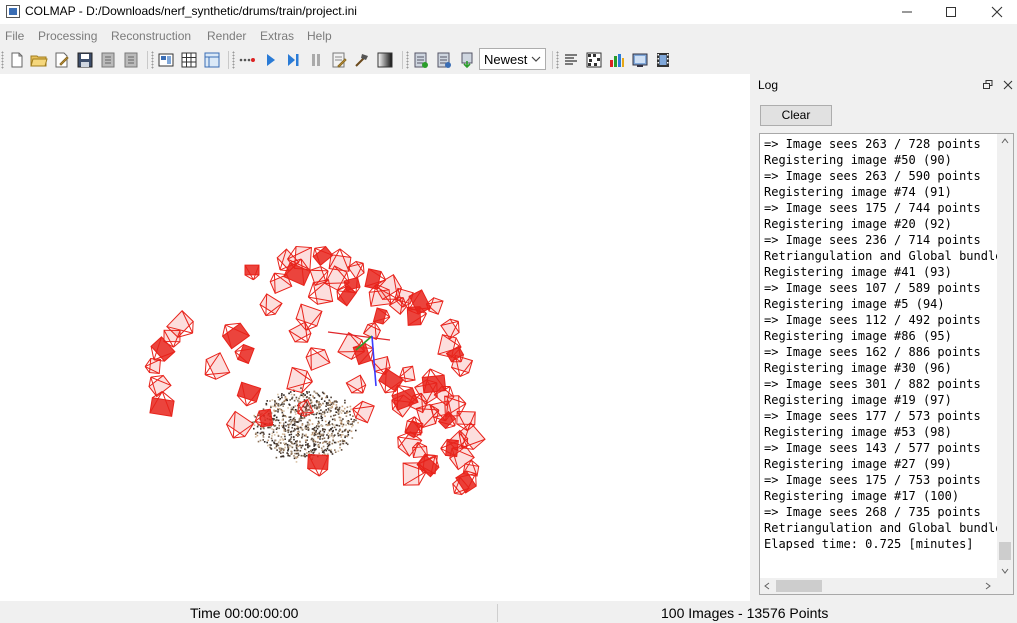 The height and width of the screenshot is (623, 1017). What do you see at coordinates (858, 160) in the screenshot?
I see `log-line: Registering image #50 (90)` at bounding box center [858, 160].